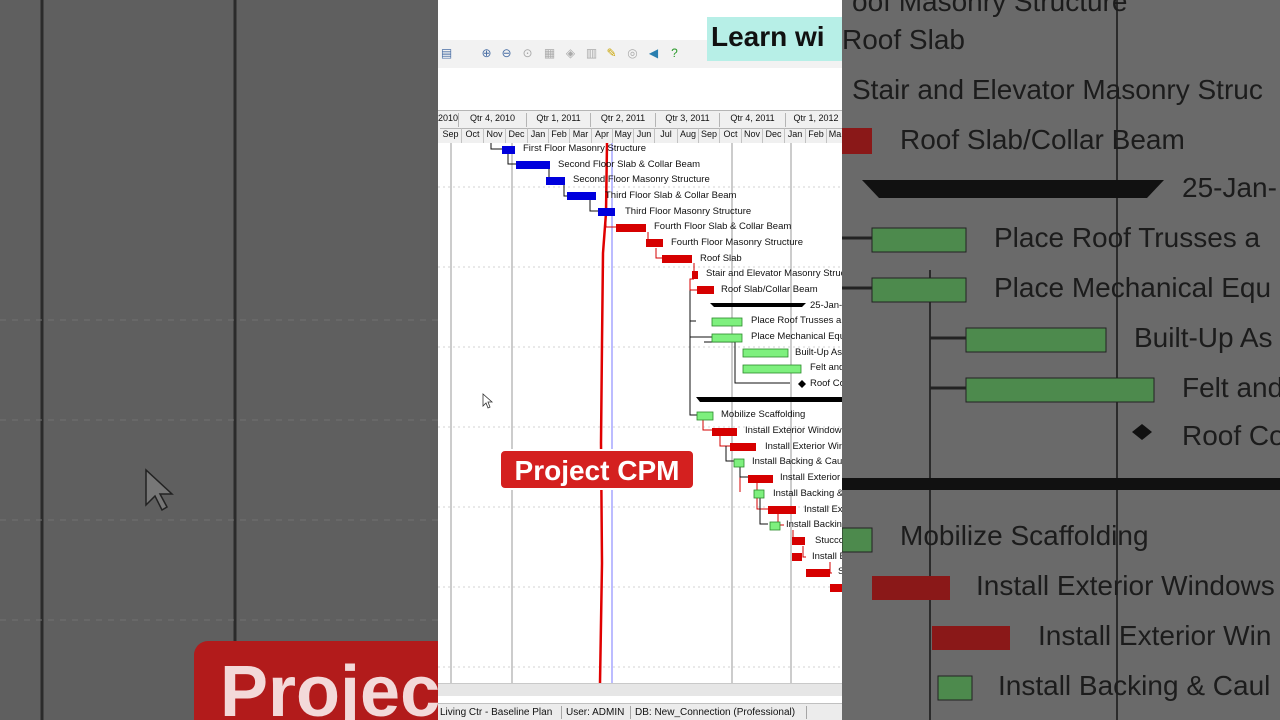 This screenshot has height=720, width=1280. I want to click on timescale-quarter: Qtr 4, 2011, so click(753, 120).